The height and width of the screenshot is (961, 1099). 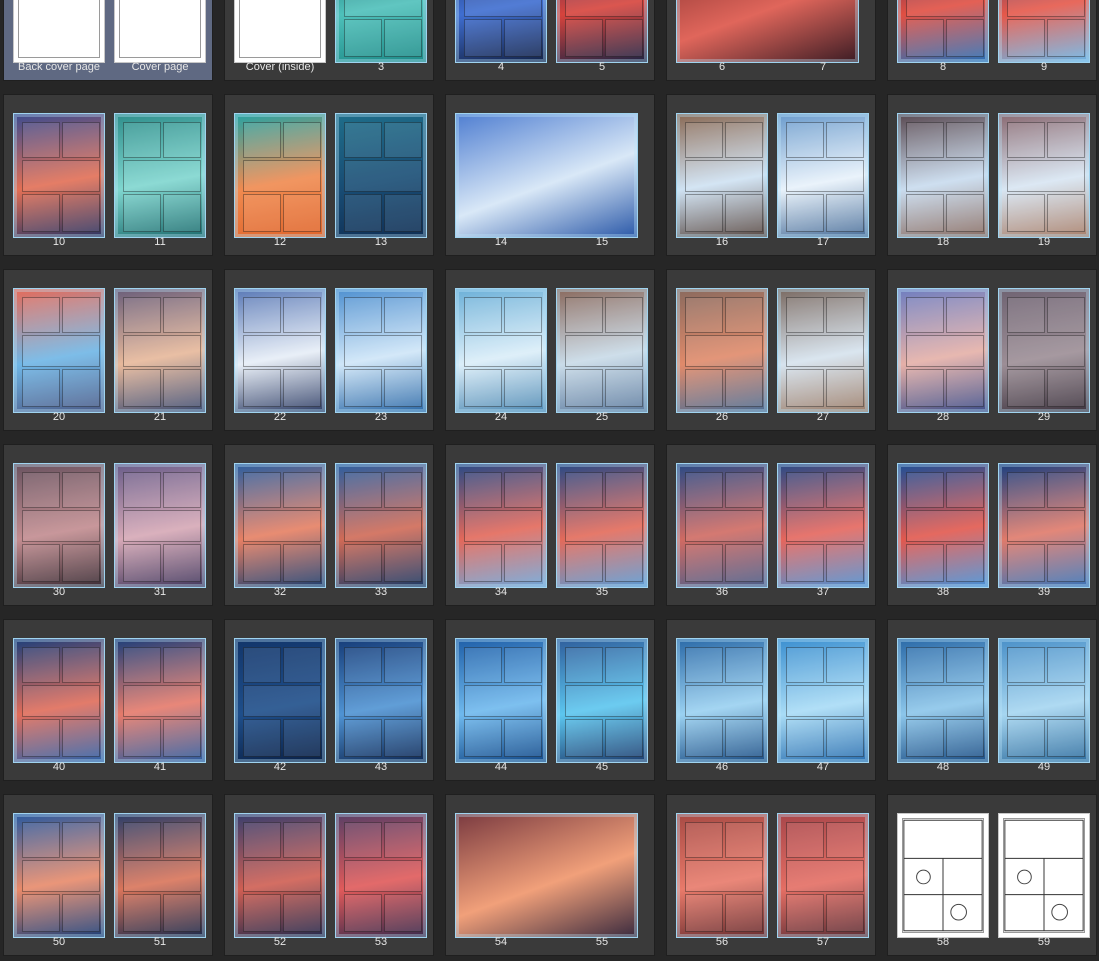 I want to click on page-spread: 67, so click(x=771, y=40).